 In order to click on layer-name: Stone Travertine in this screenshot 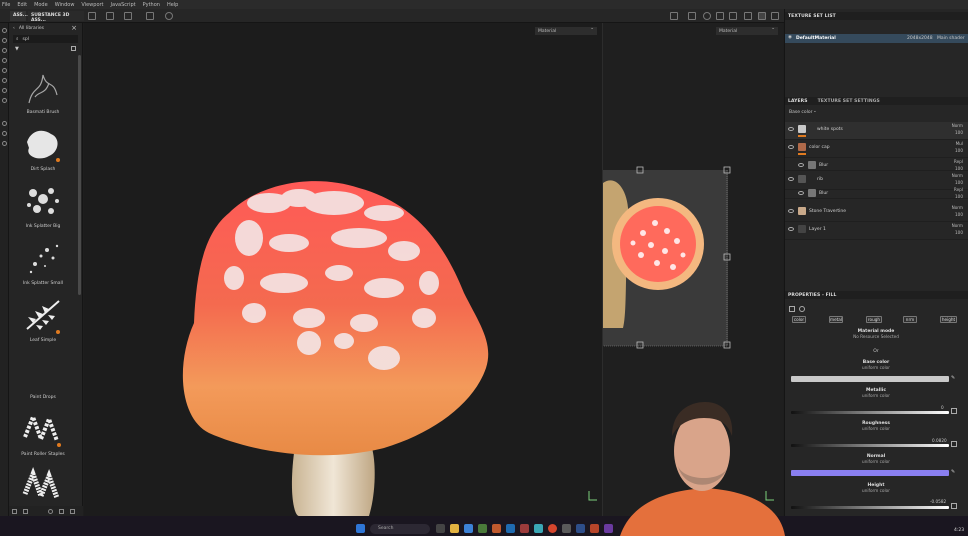, I will do `click(827, 211)`.